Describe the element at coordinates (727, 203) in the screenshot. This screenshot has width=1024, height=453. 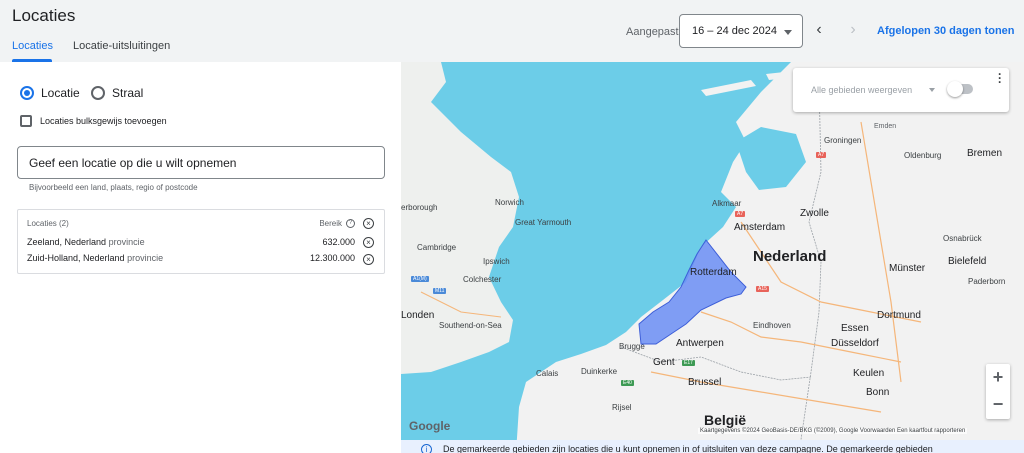
I see `map-label-alkmaar: Alkmaar` at that location.